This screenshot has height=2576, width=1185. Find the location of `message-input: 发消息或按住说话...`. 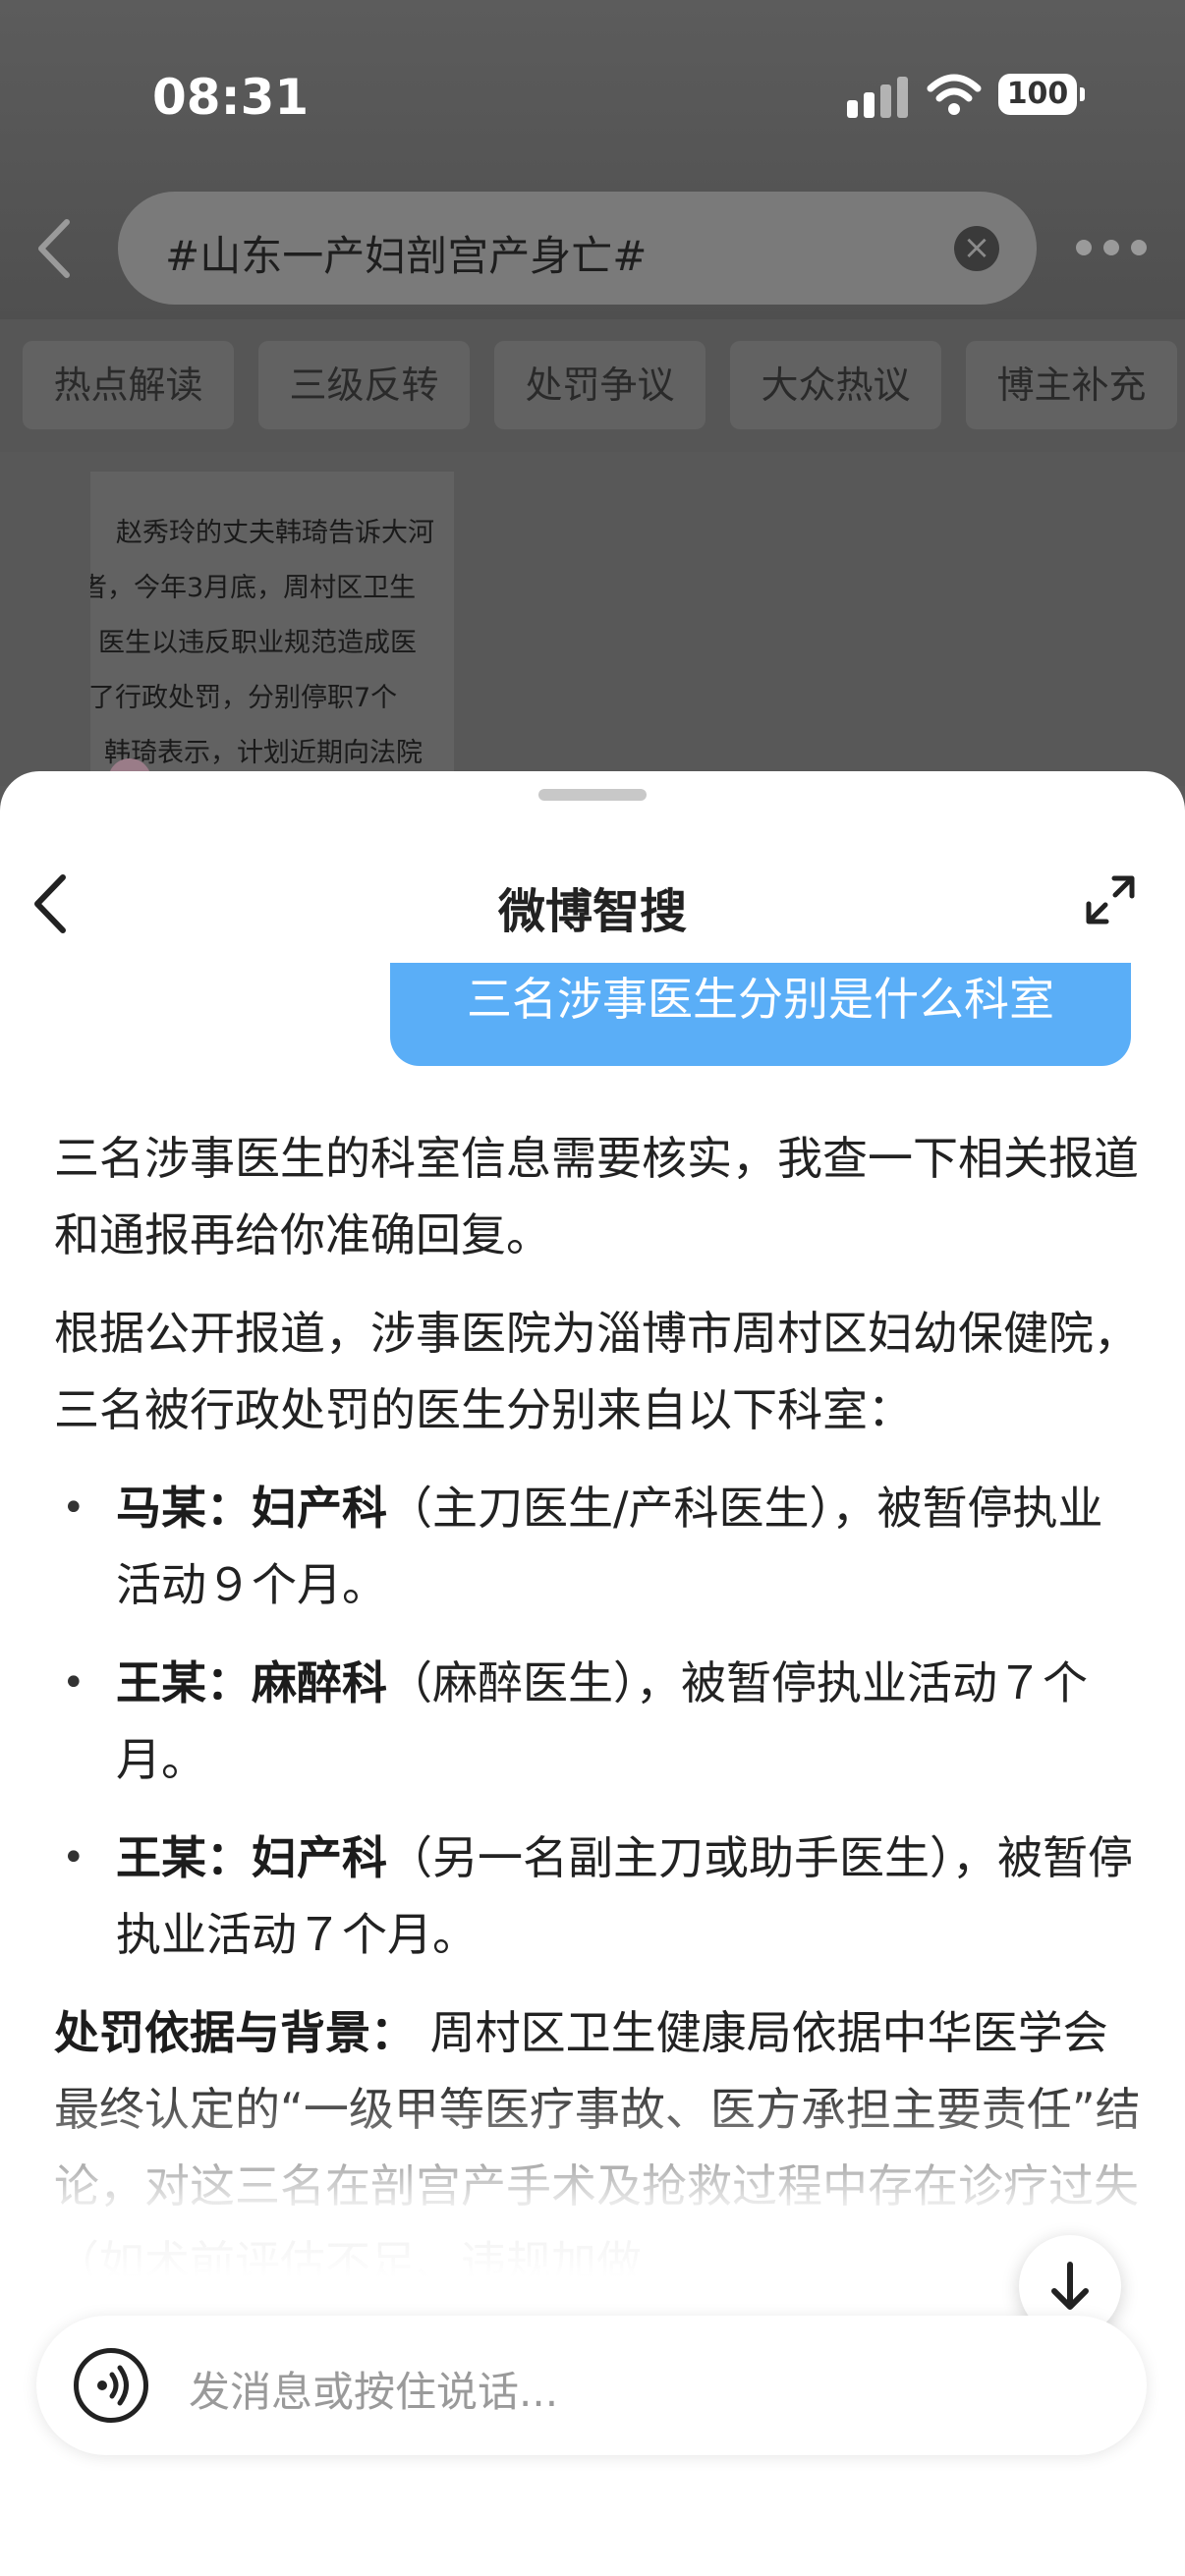

message-input: 发消息或按住说话... is located at coordinates (374, 2389).